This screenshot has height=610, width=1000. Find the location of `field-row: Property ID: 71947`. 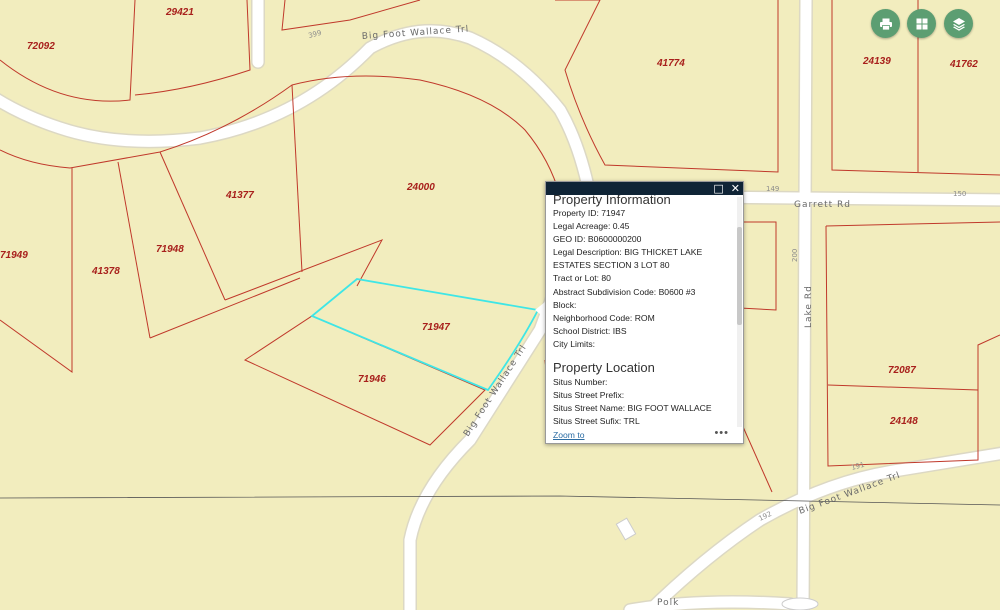

field-row: Property ID: 71947 is located at coordinates (644, 213).